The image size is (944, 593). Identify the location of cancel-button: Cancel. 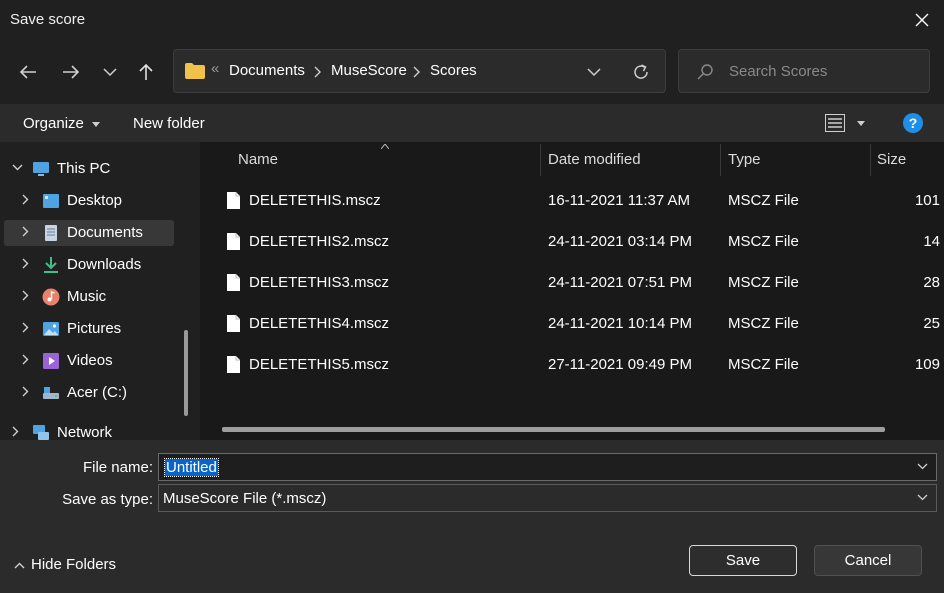
(868, 560).